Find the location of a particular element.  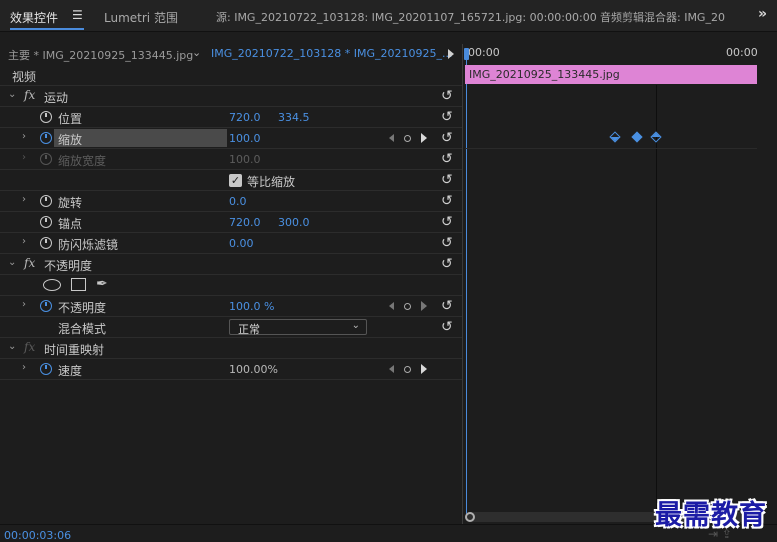

scrollbar-handle is located at coordinates (470, 517).